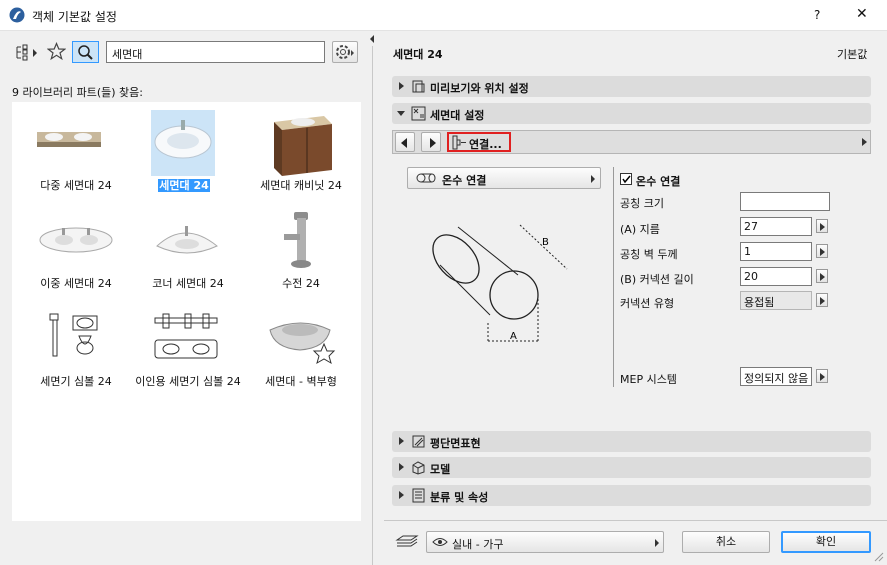  I want to click on connection-length-field: 20, so click(776, 276).